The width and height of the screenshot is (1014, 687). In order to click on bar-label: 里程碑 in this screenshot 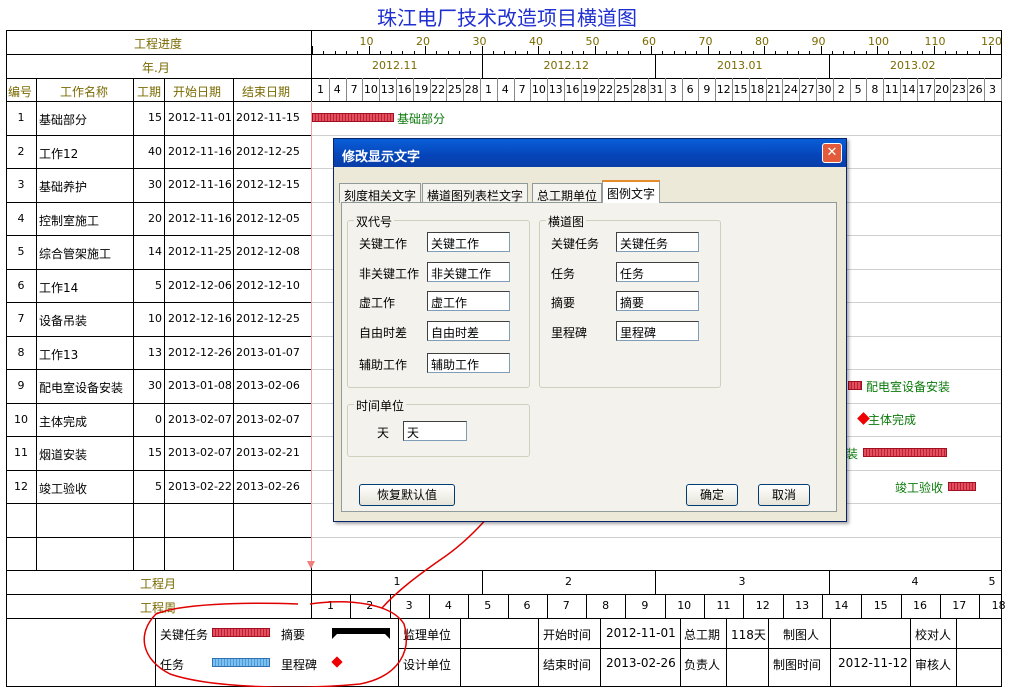, I will do `click(569, 332)`.